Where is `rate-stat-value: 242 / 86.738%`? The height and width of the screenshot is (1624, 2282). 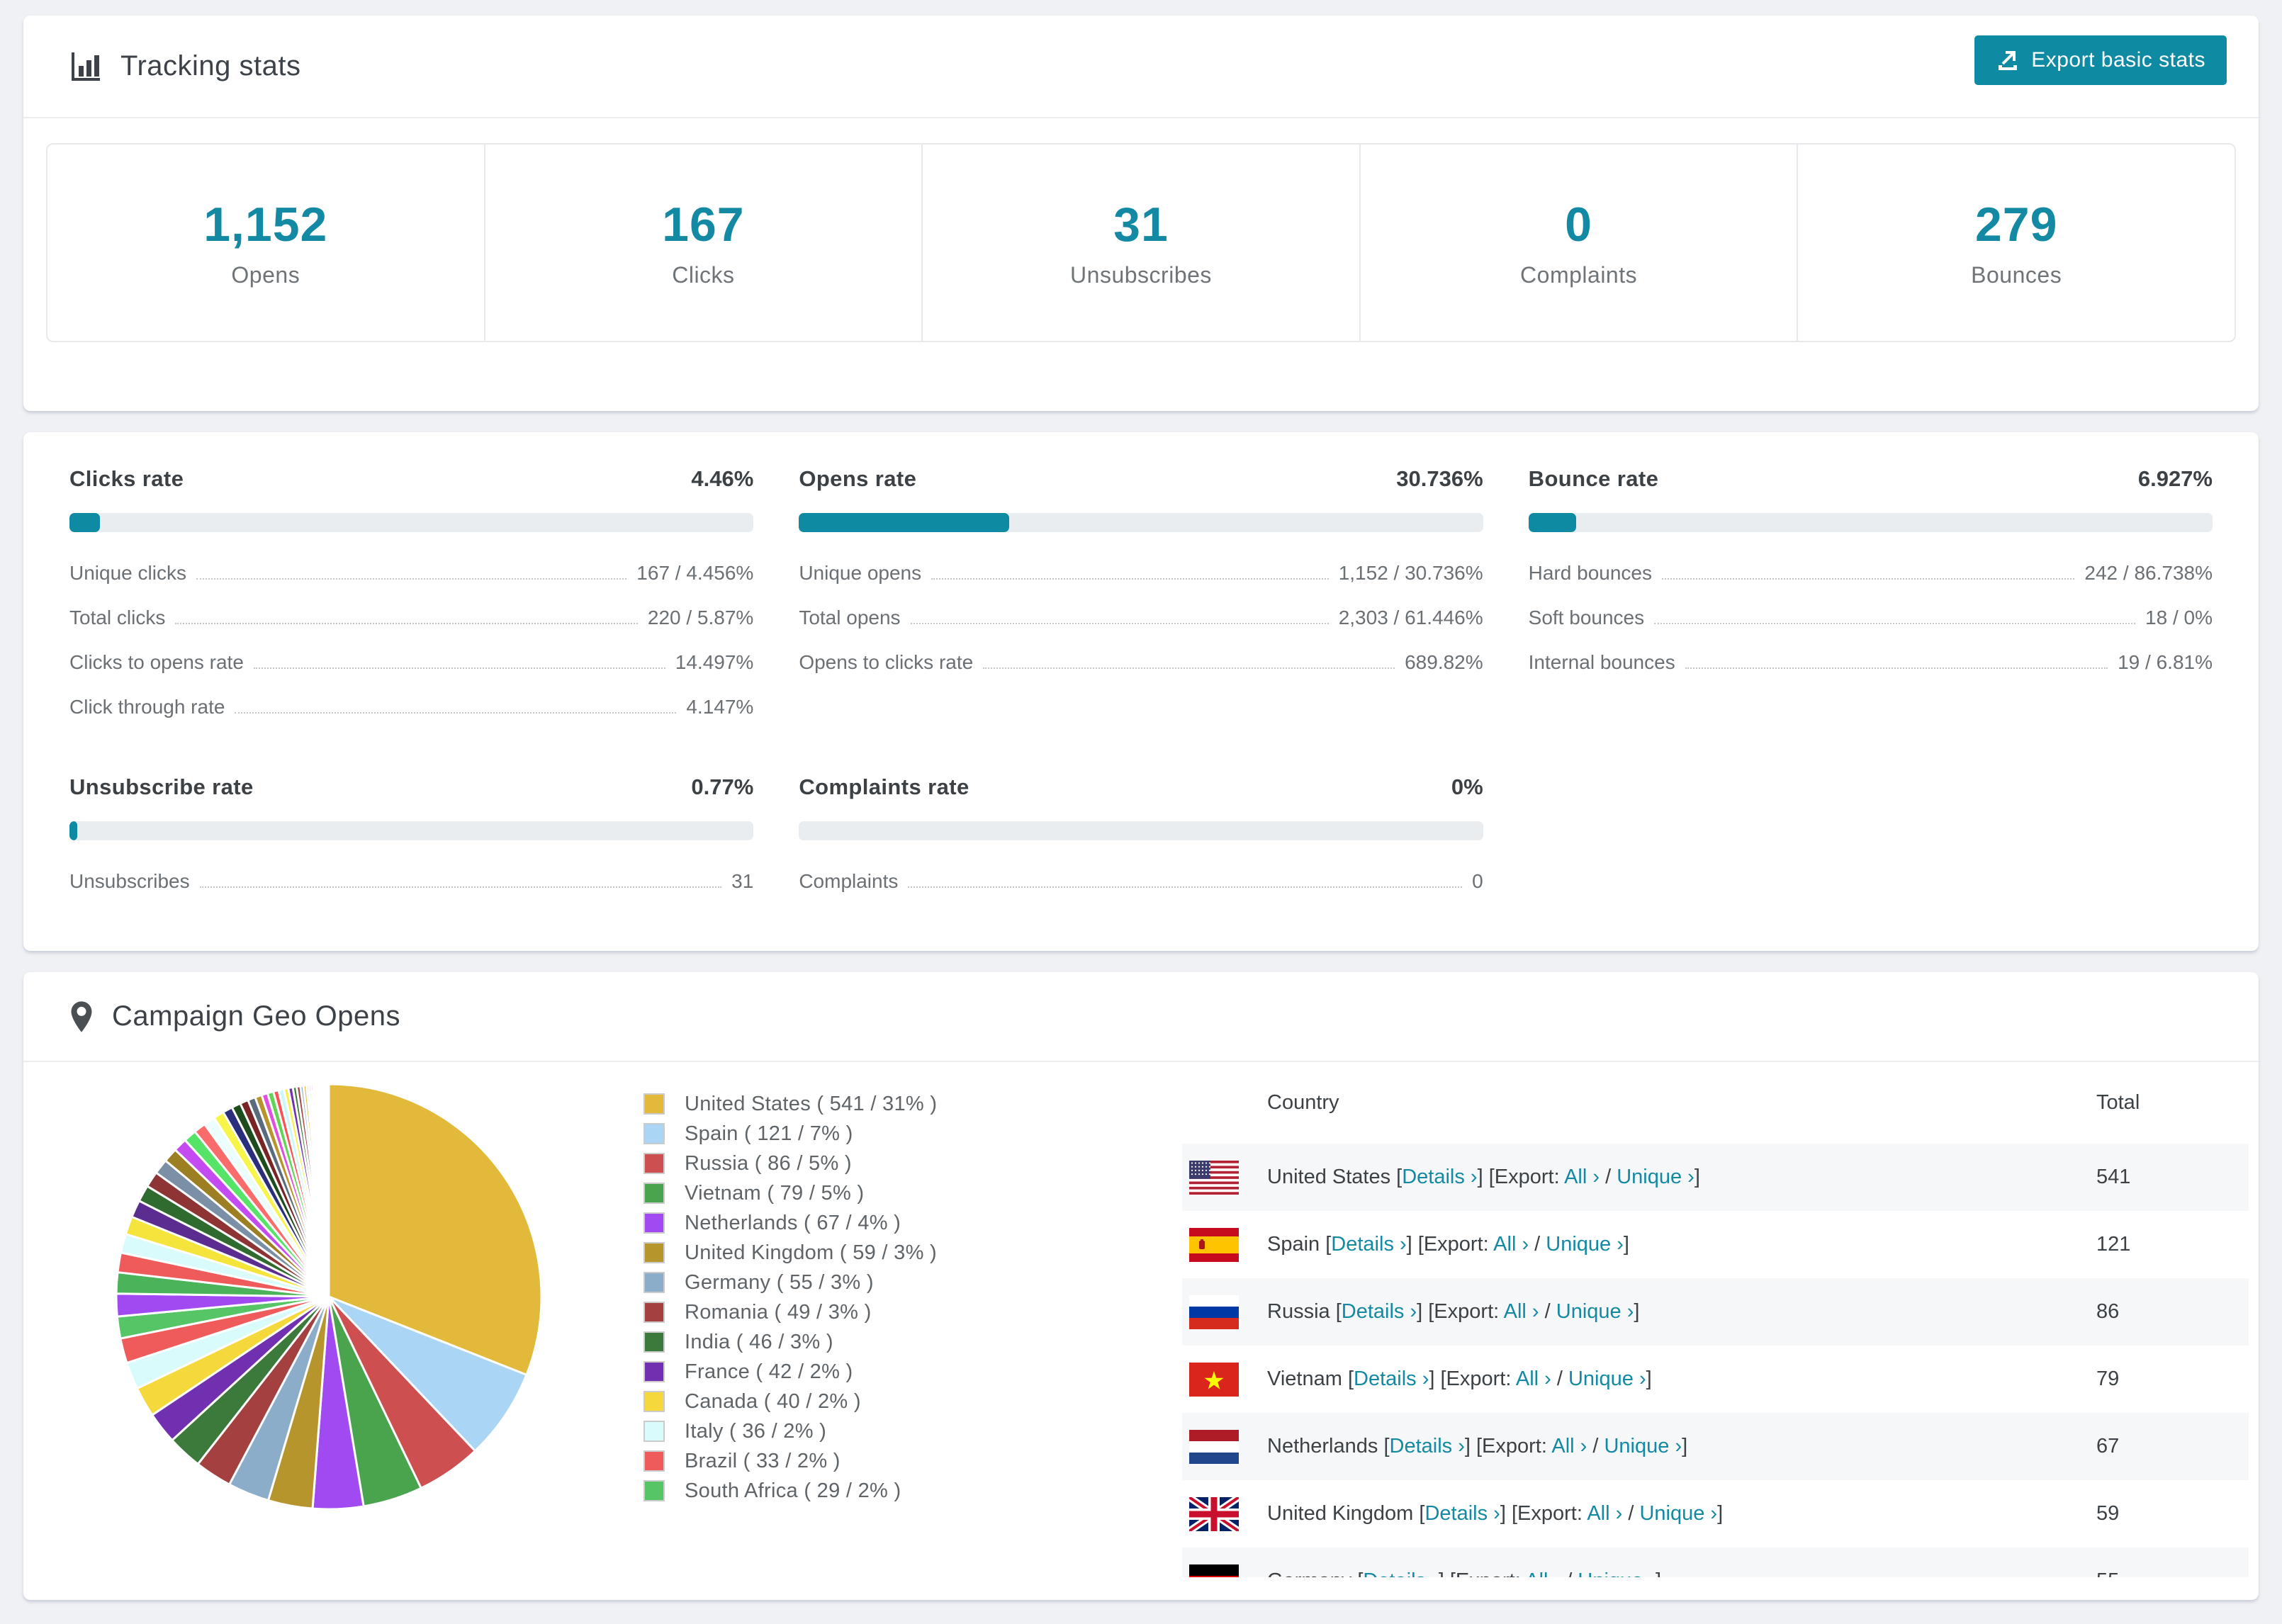
rate-stat-value: 242 / 86.738% is located at coordinates (2149, 573).